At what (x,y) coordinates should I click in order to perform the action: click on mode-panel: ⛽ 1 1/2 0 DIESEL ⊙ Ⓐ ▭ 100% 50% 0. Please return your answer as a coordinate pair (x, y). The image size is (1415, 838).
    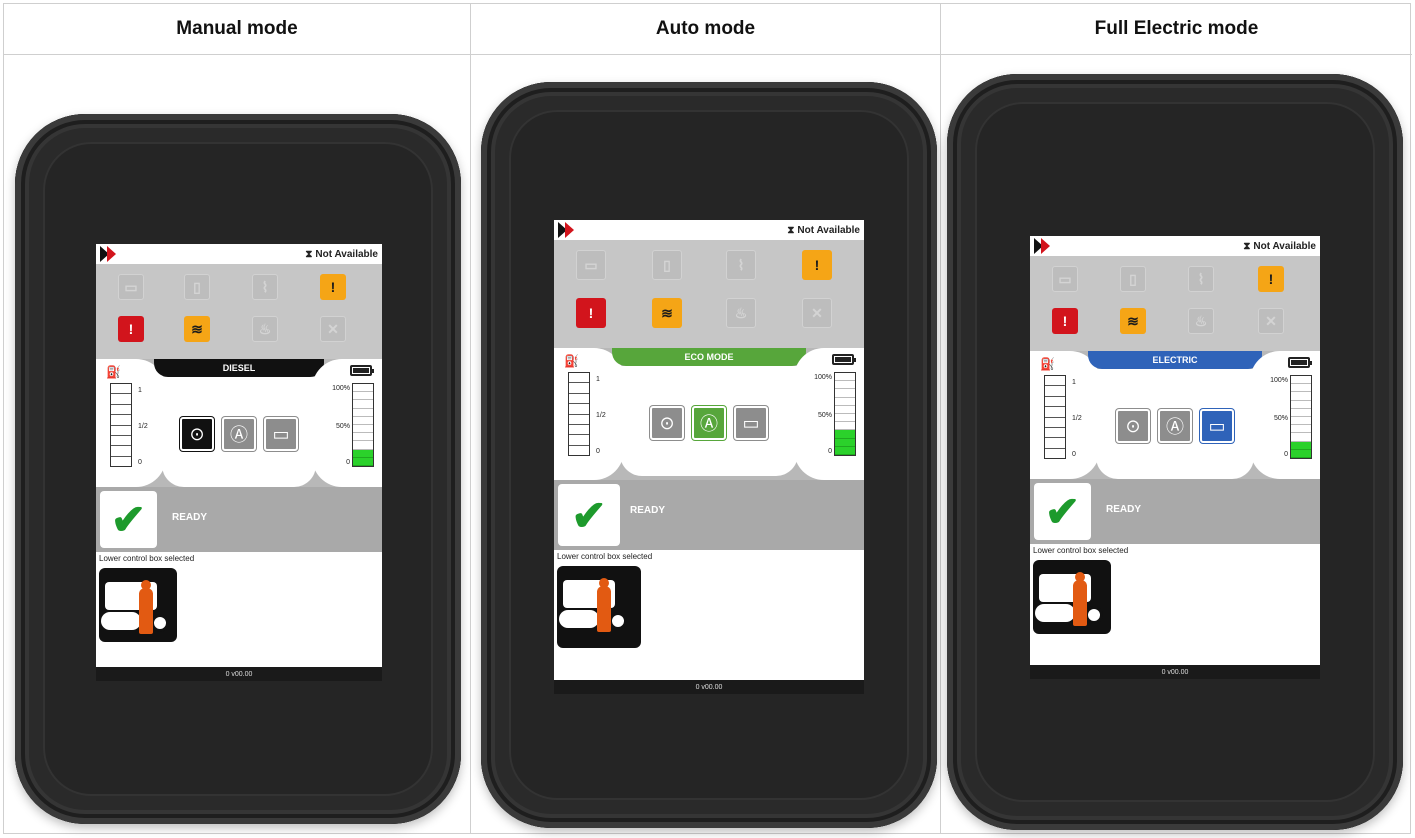
    Looking at the image, I should click on (239, 423).